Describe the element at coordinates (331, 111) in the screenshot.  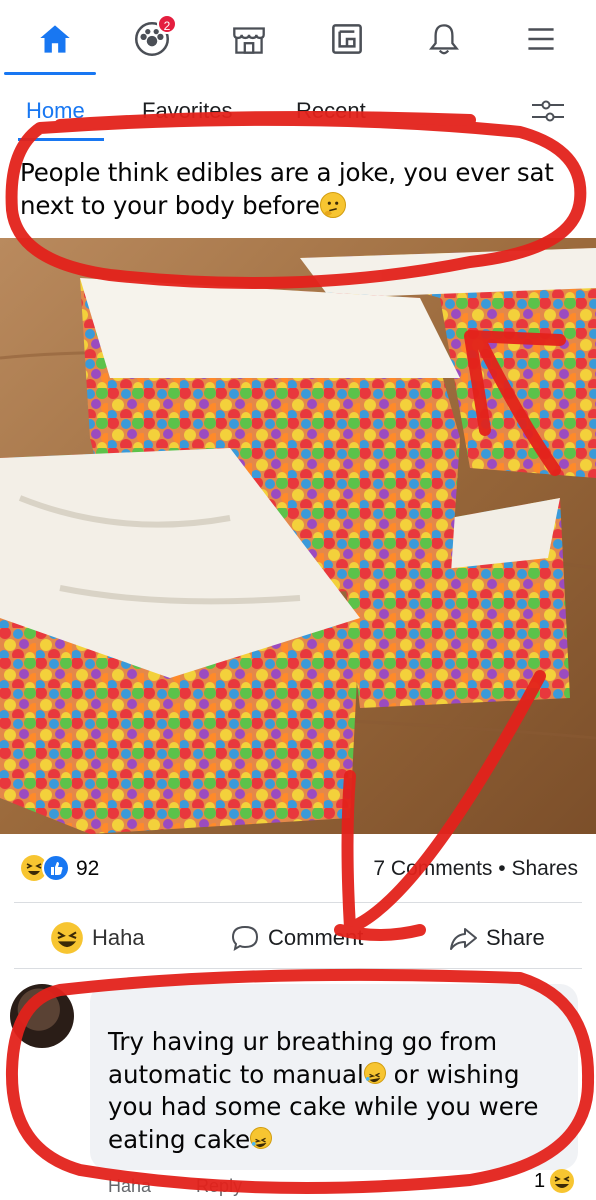
I see `tab-recent: Recent` at that location.